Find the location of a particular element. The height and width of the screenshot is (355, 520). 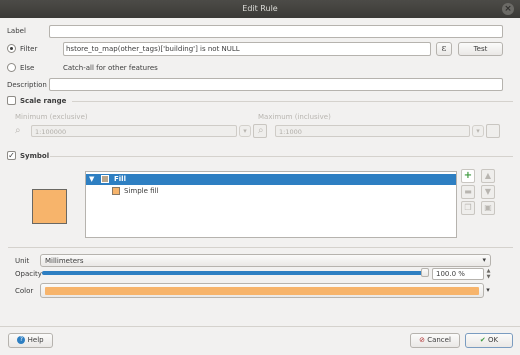

zoom-out-icon: ⌕ is located at coordinates (18, 130).